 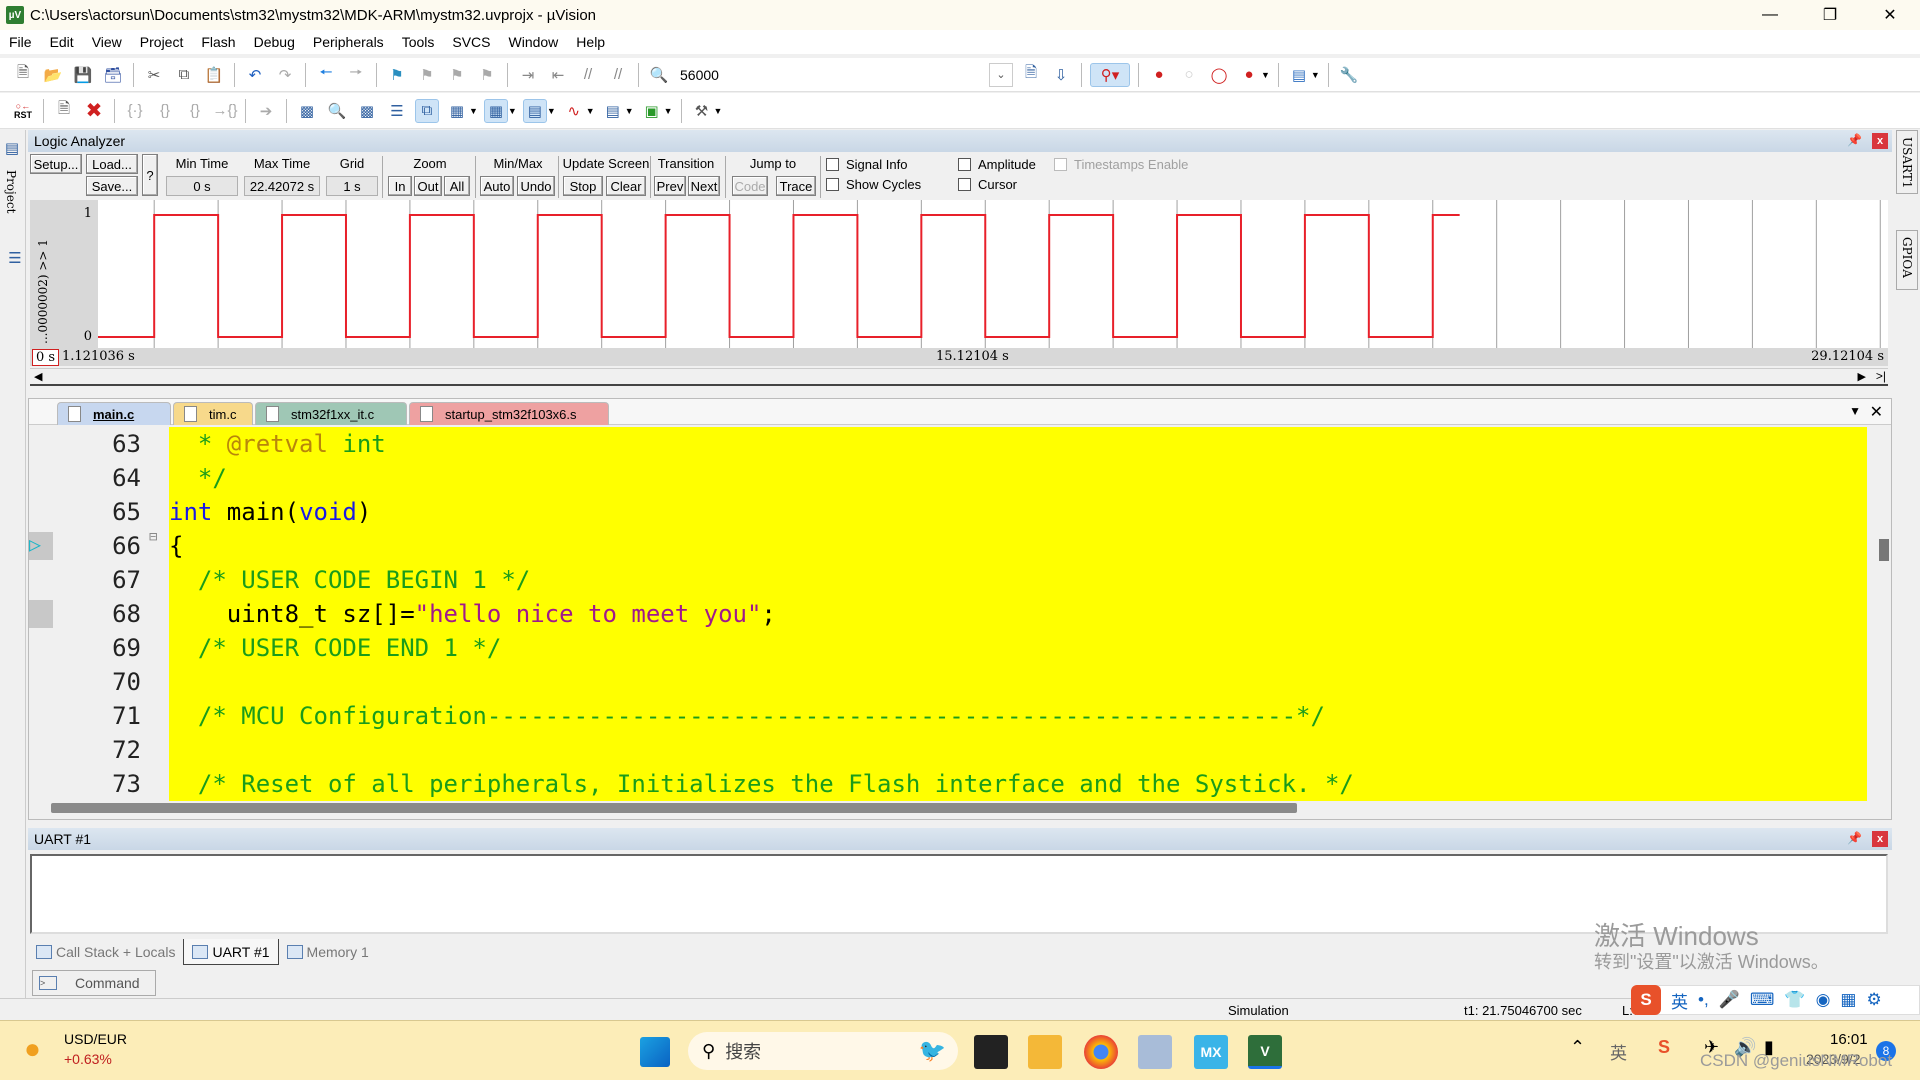 What do you see at coordinates (590, 42) in the screenshot?
I see `menu-help: Help` at bounding box center [590, 42].